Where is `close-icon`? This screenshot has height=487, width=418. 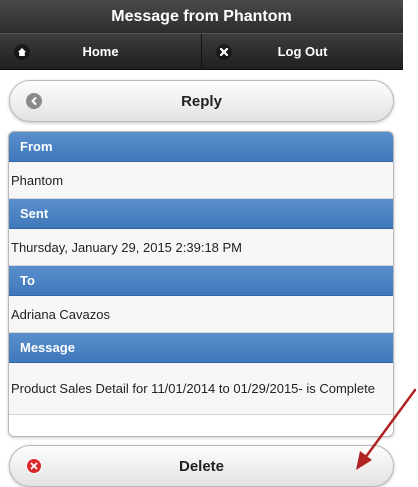
close-icon is located at coordinates (224, 51).